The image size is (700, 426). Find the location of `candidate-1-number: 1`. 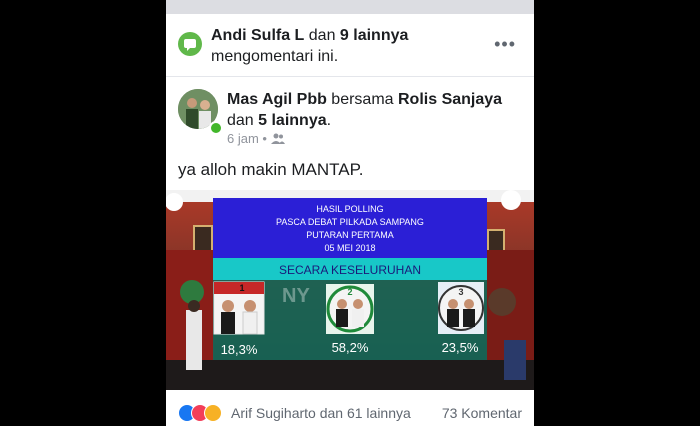

candidate-1-number: 1 is located at coordinates (241, 288).